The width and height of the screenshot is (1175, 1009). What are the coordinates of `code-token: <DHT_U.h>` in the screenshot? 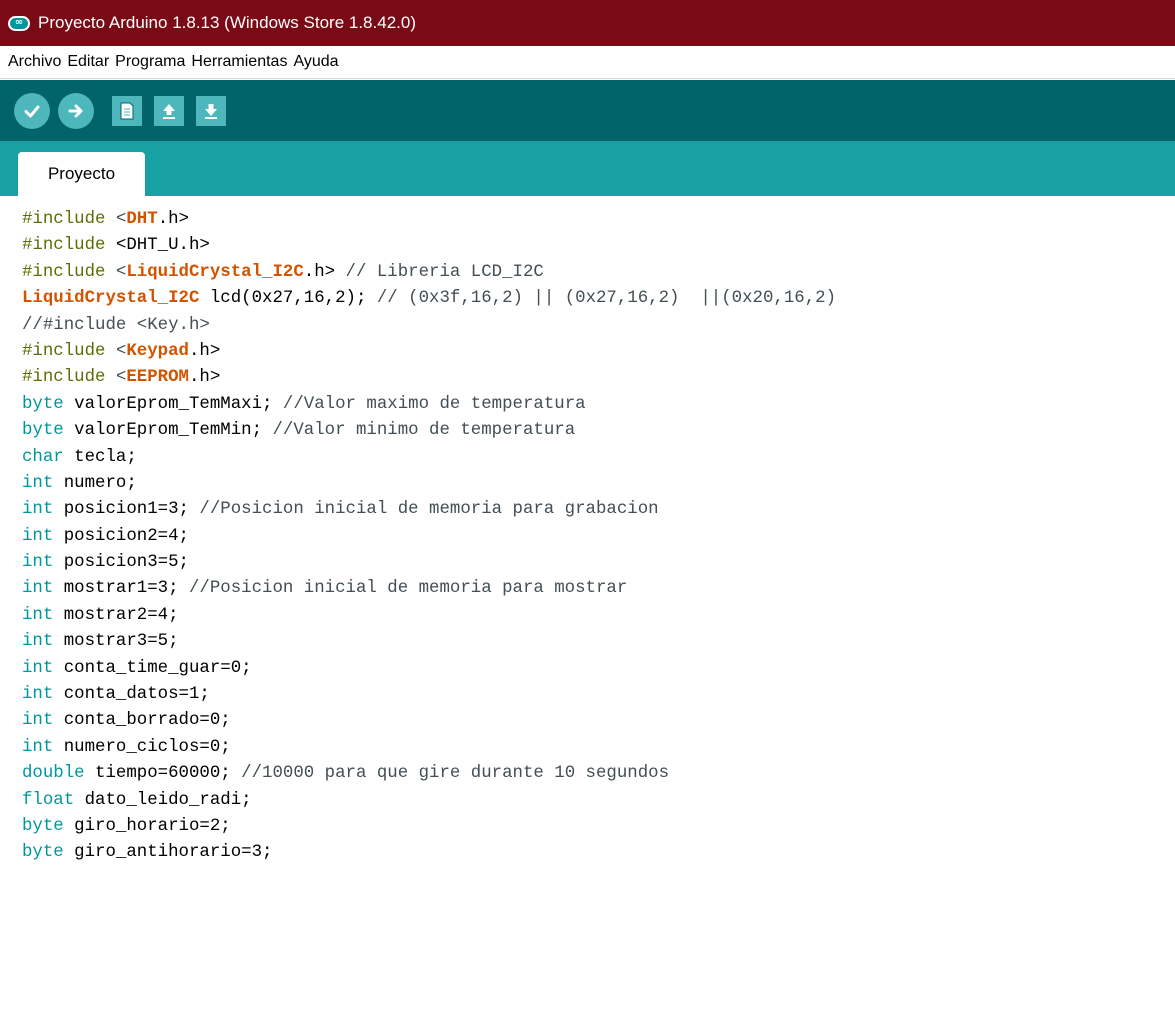 It's located at (162, 246).